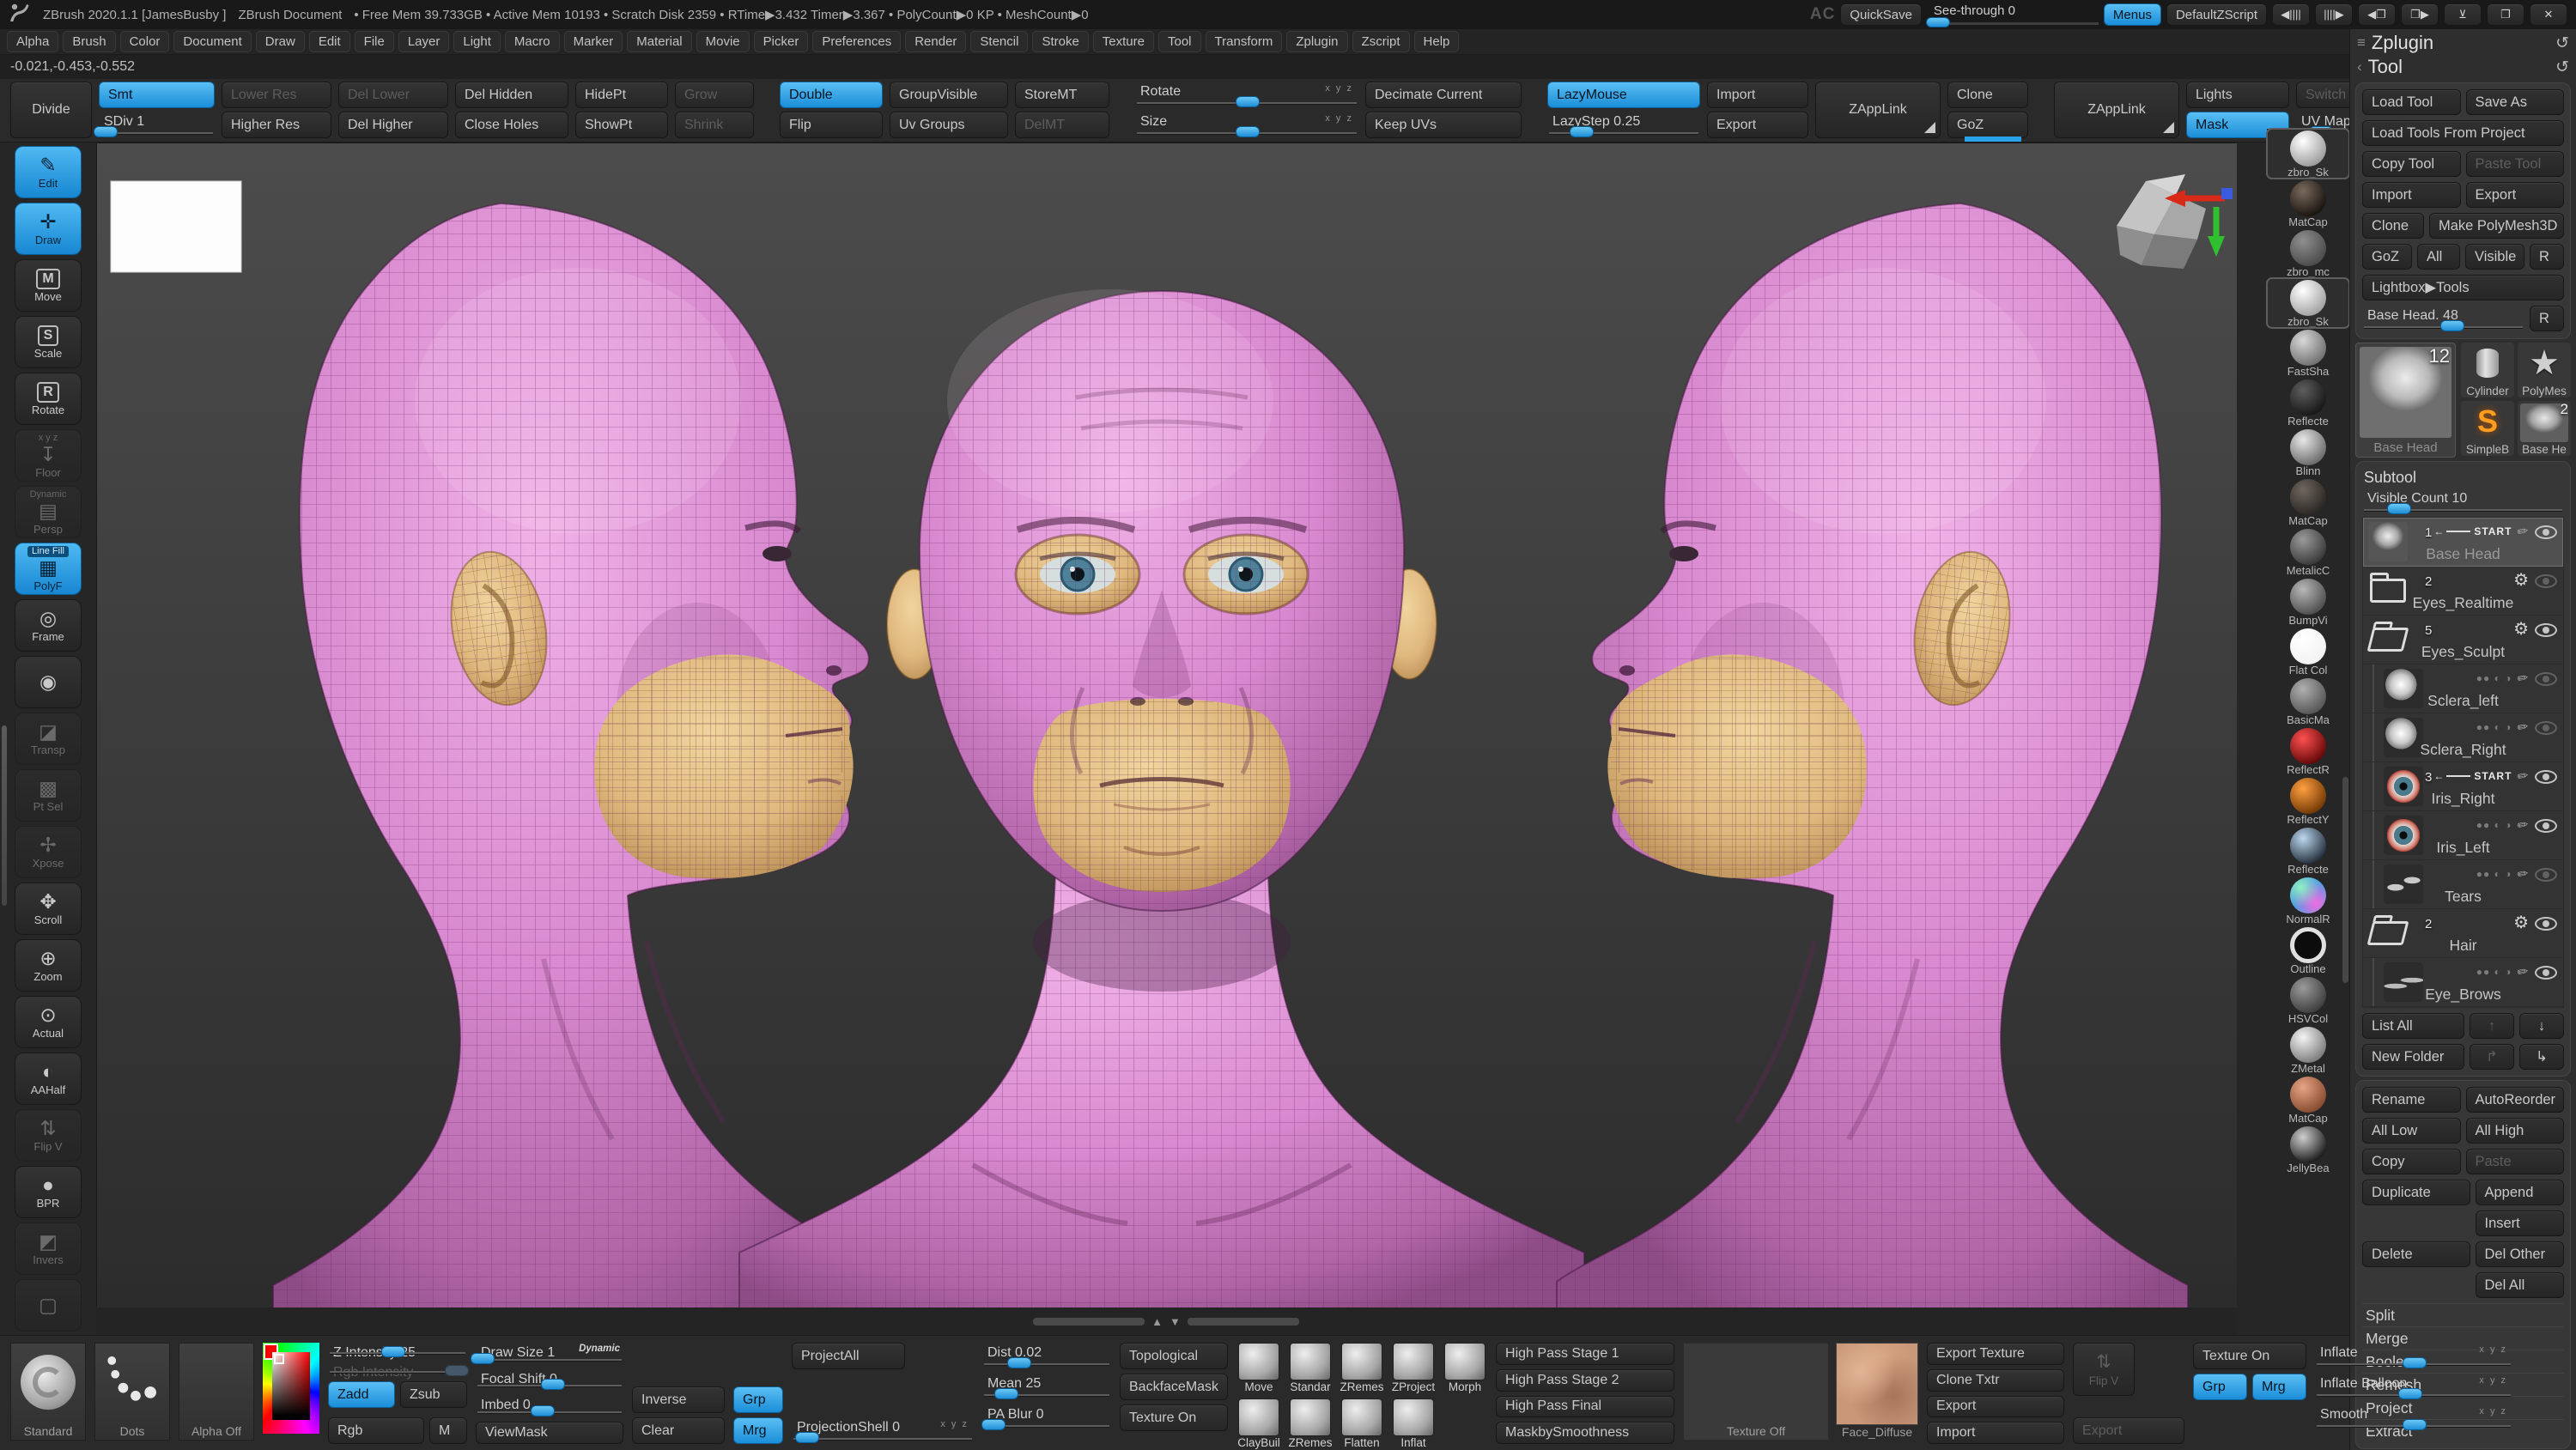  What do you see at coordinates (1586, 1433) in the screenshot?
I see `btn-maskbysmoothness: MaskbySmoothness` at bounding box center [1586, 1433].